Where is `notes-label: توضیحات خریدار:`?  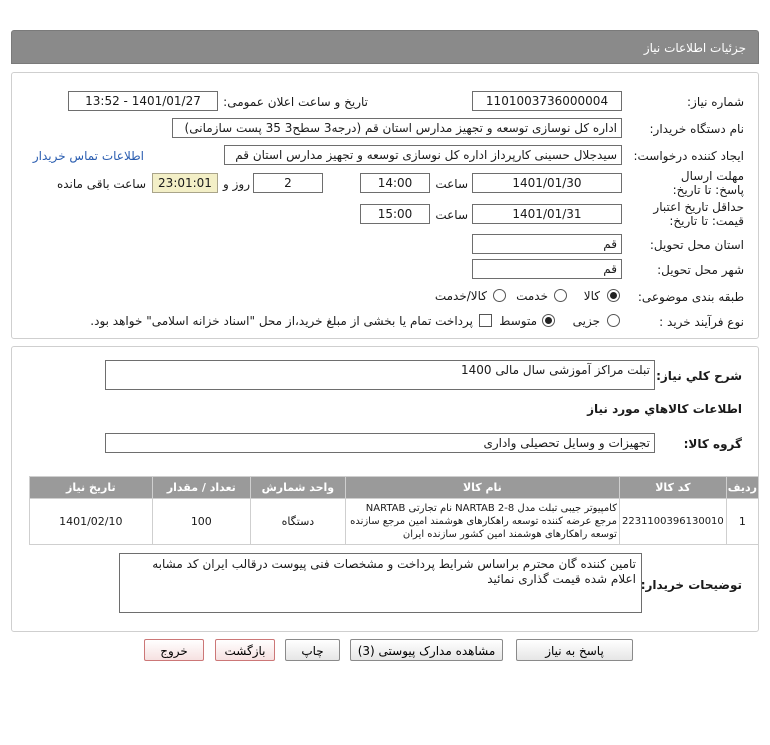 notes-label: توضیحات خریدار: is located at coordinates (691, 585).